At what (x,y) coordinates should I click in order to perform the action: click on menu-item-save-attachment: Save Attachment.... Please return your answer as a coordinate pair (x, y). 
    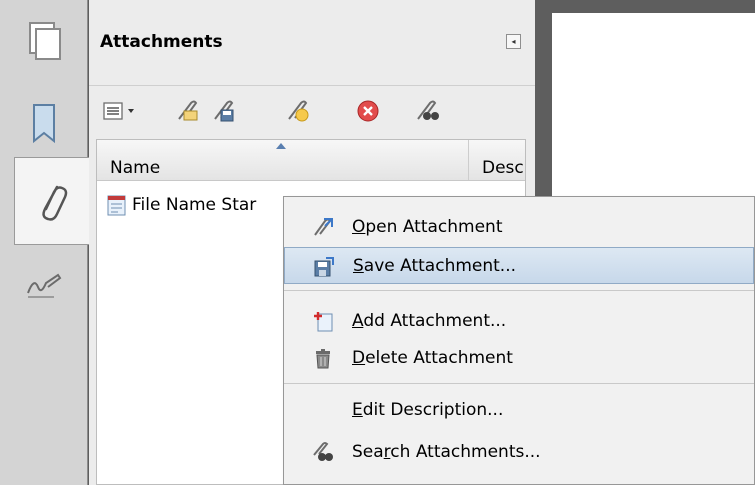
    Looking at the image, I should click on (519, 265).